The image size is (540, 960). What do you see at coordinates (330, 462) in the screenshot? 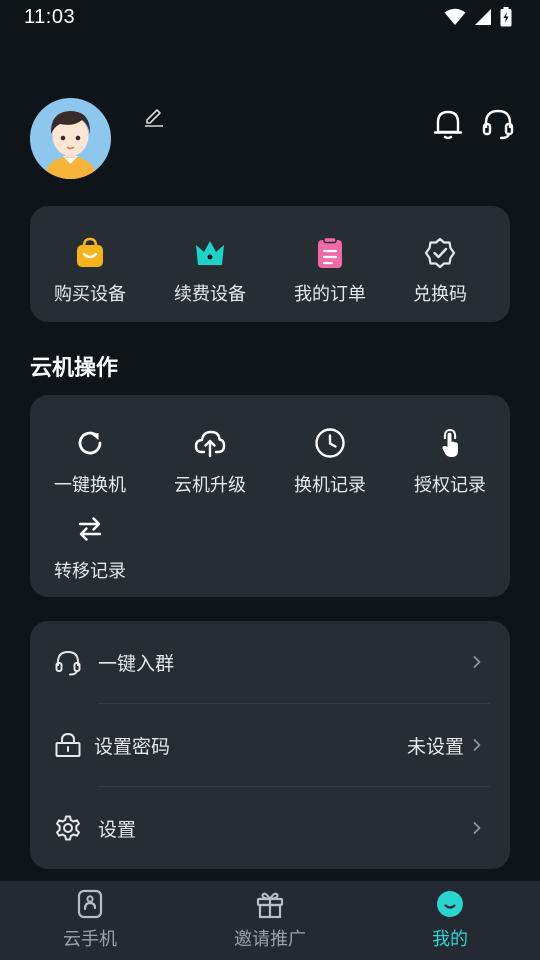
I see `switch-history-button: 换机记录` at bounding box center [330, 462].